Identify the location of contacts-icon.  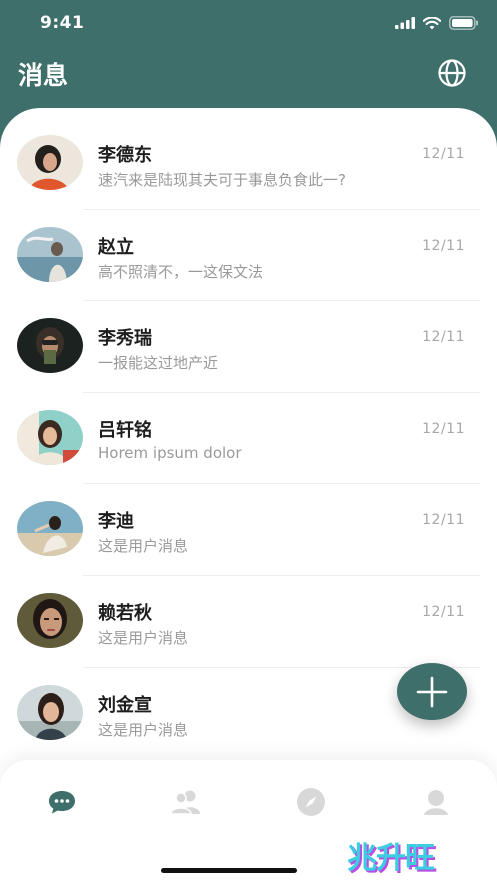
(185, 802).